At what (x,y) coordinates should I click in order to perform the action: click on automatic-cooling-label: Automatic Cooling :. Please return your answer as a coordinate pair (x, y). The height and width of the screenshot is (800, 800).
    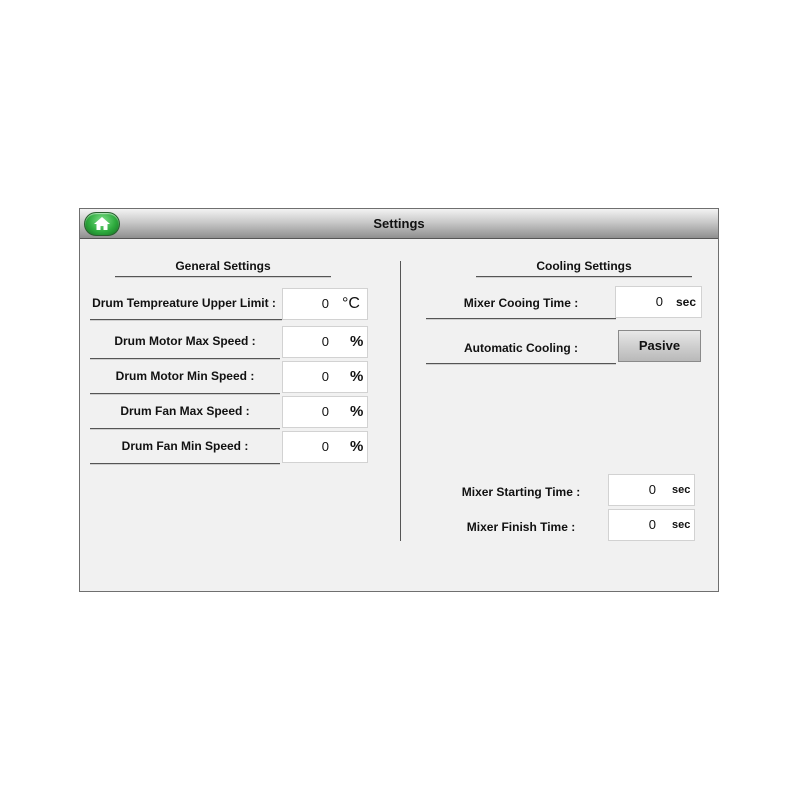
    Looking at the image, I should click on (521, 348).